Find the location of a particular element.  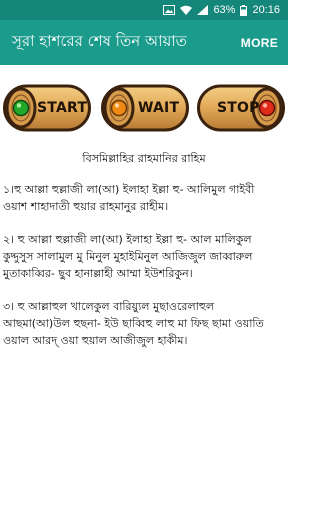

status-bar: 63% 20:16 is located at coordinates (144, 10).